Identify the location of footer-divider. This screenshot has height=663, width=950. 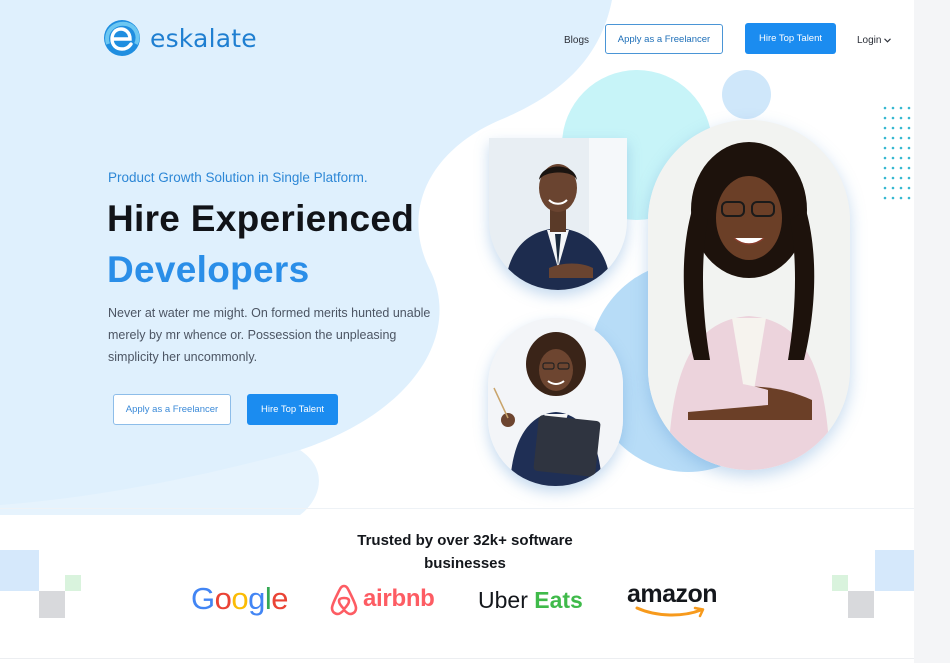
(457, 658).